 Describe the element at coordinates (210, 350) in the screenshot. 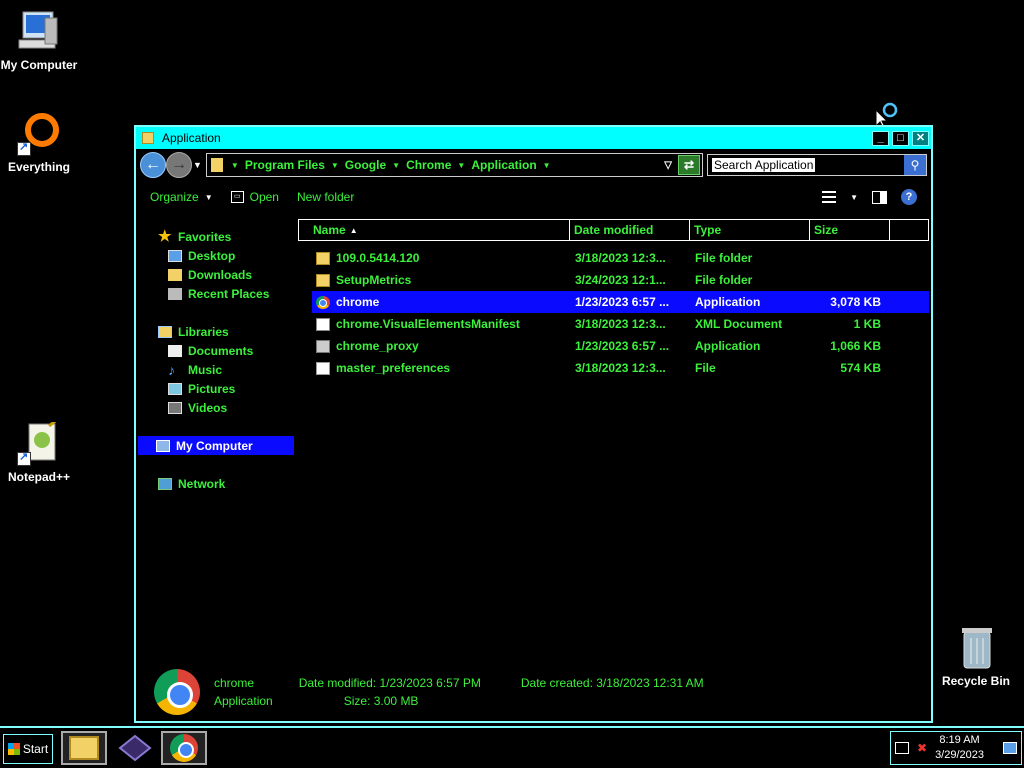

I see `nav-documents: Documents` at that location.